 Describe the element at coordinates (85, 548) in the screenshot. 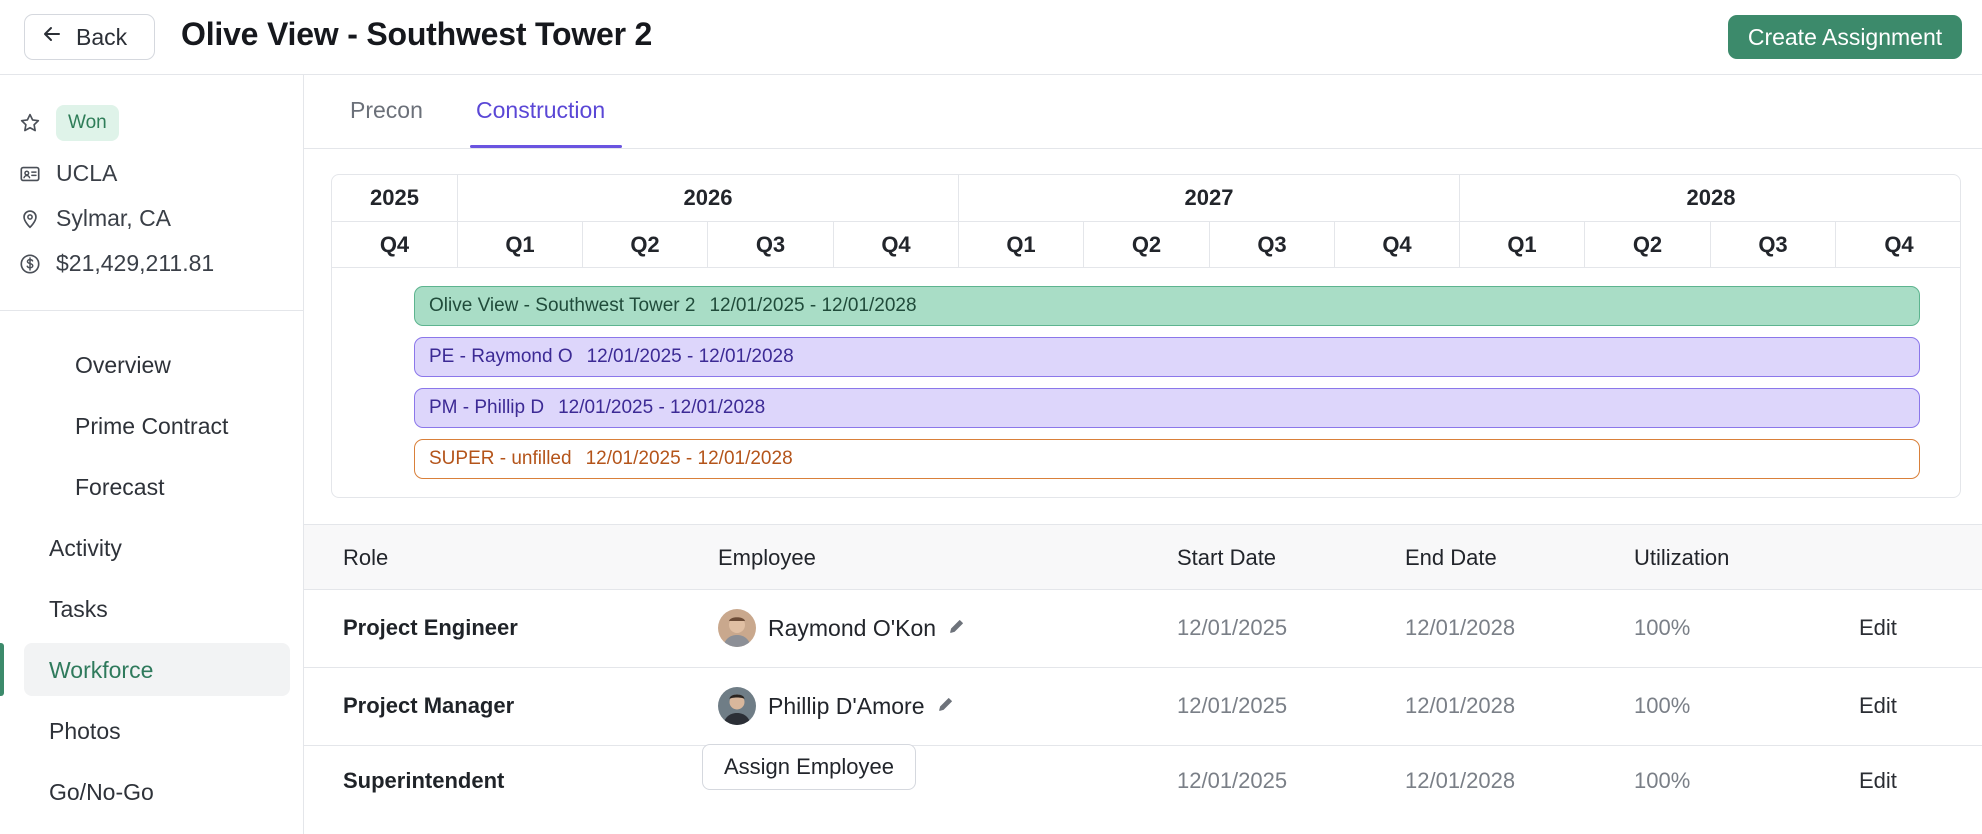

I see `sidebar-item-activity: Activity` at that location.